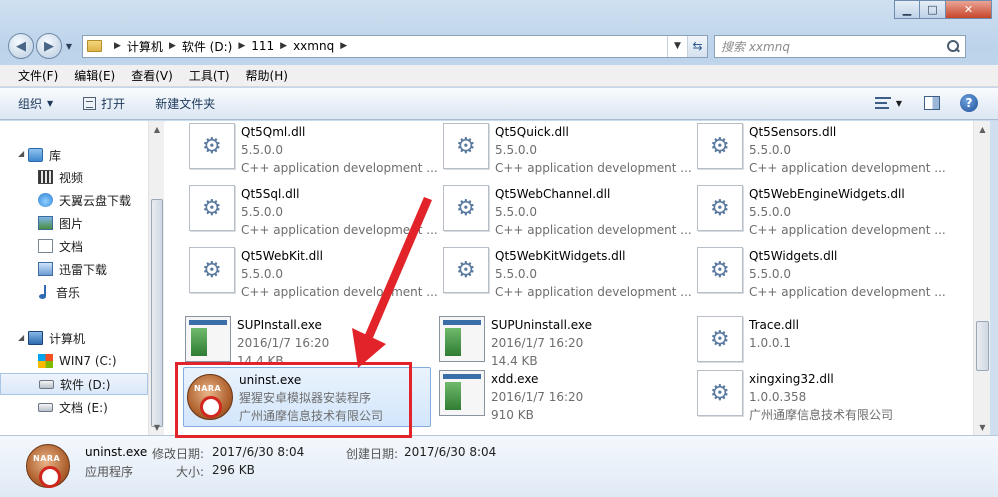  Describe the element at coordinates (74, 338) in the screenshot. I see `sidebar-item-computer: 计算机` at that location.